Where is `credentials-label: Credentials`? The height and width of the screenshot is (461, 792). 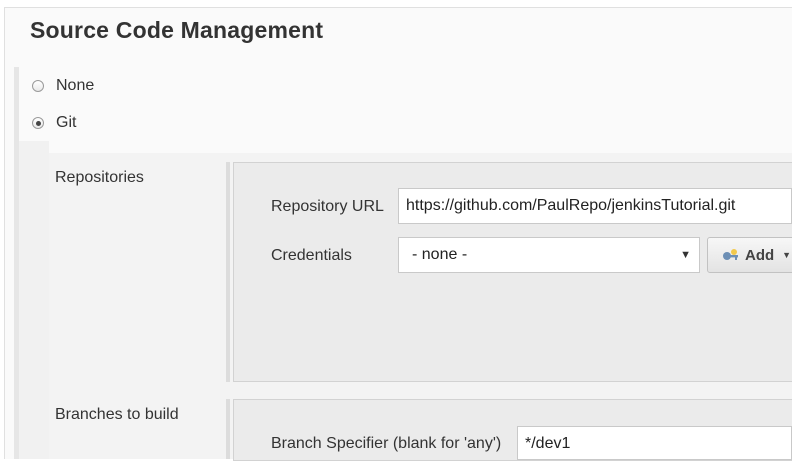 credentials-label: Credentials is located at coordinates (311, 255).